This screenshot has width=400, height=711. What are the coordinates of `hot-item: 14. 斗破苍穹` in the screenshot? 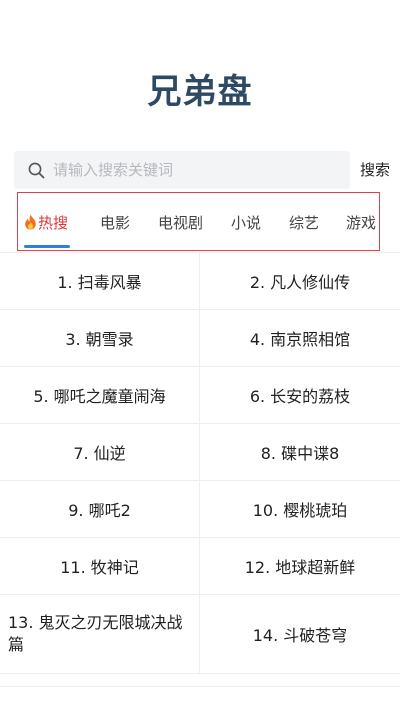 It's located at (300, 634).